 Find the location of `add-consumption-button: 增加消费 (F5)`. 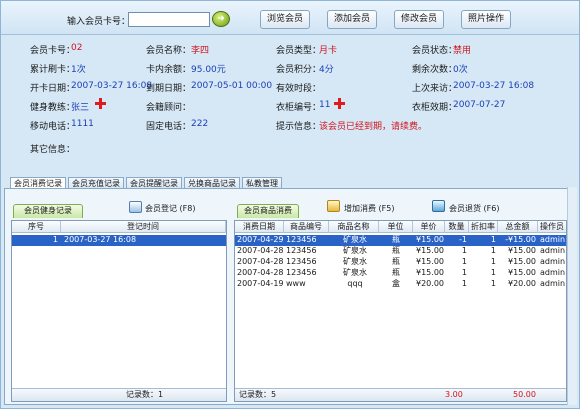

add-consumption-button: 增加消费 (F5) is located at coordinates (369, 208).